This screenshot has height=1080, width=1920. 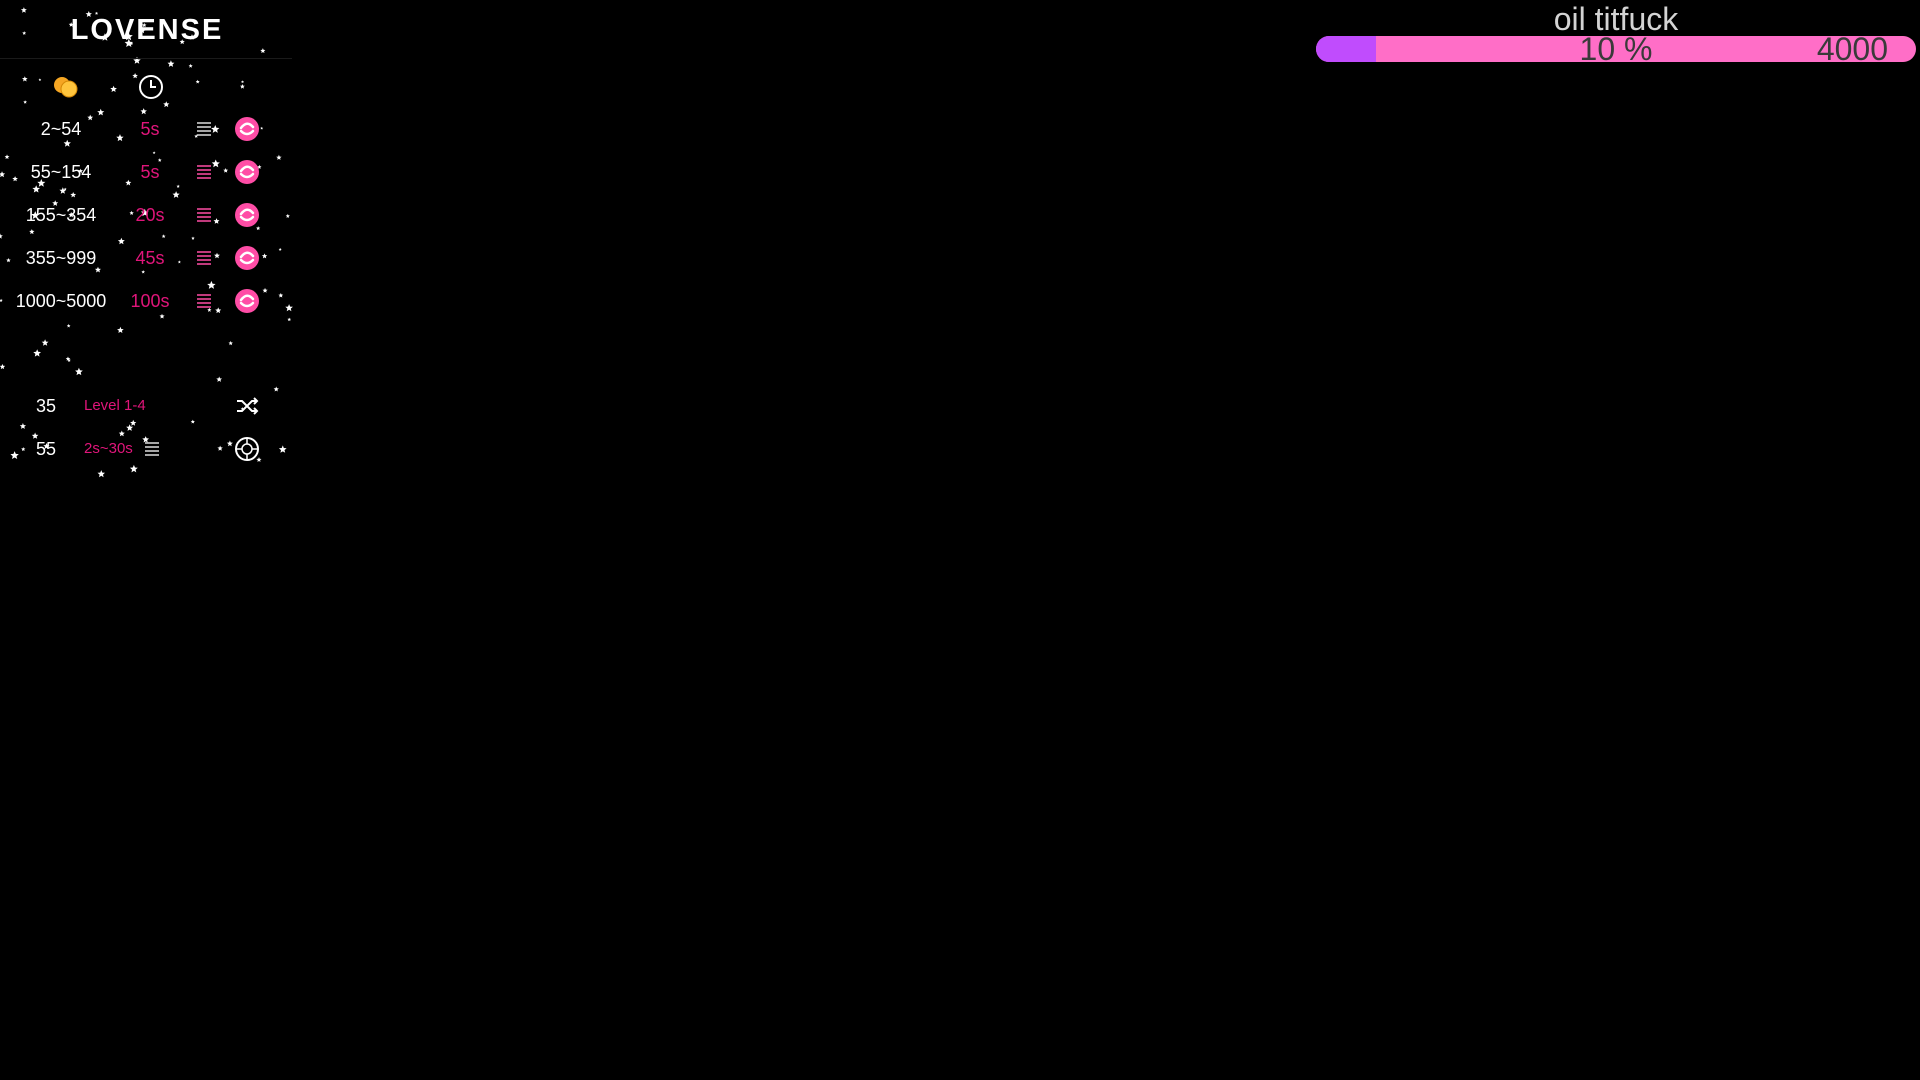 What do you see at coordinates (147, 30) in the screenshot?
I see `lovense-logo: LOVENSE` at bounding box center [147, 30].